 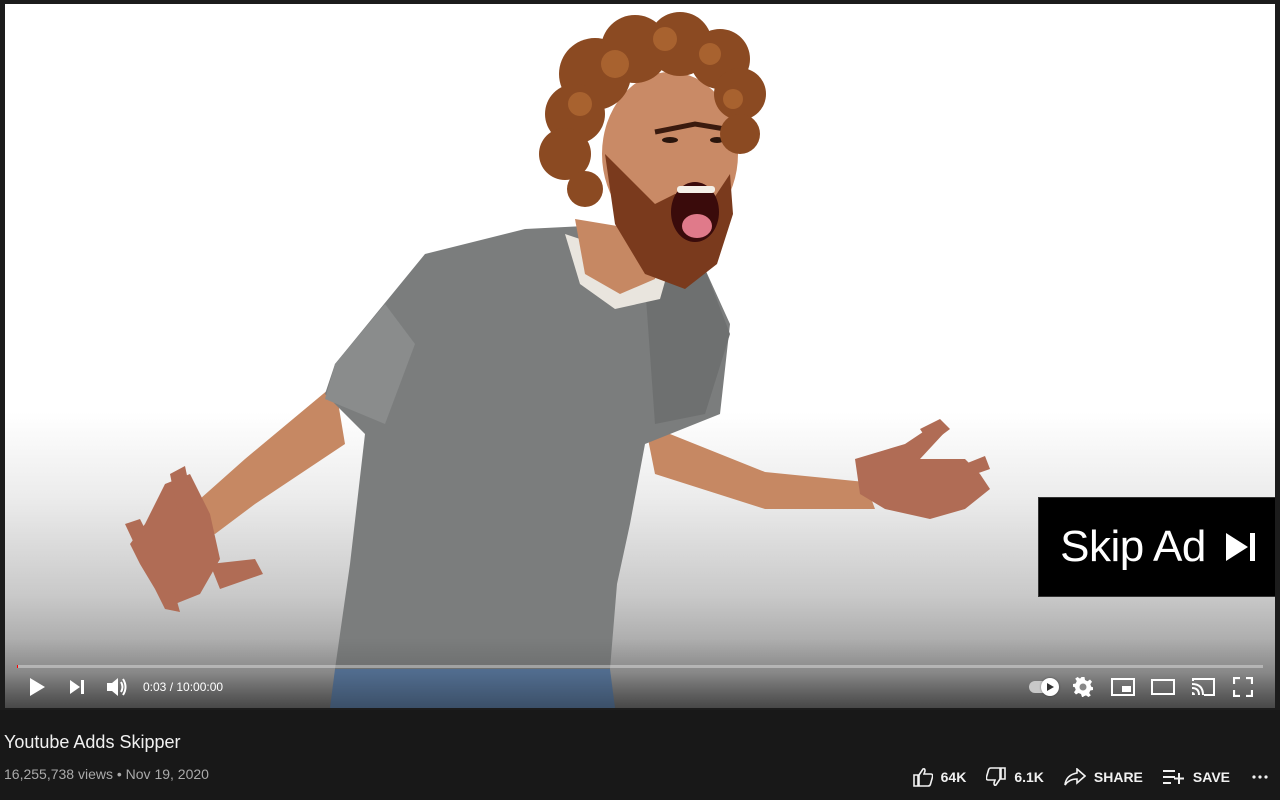 I want to click on like-button: 64K, so click(x=939, y=777).